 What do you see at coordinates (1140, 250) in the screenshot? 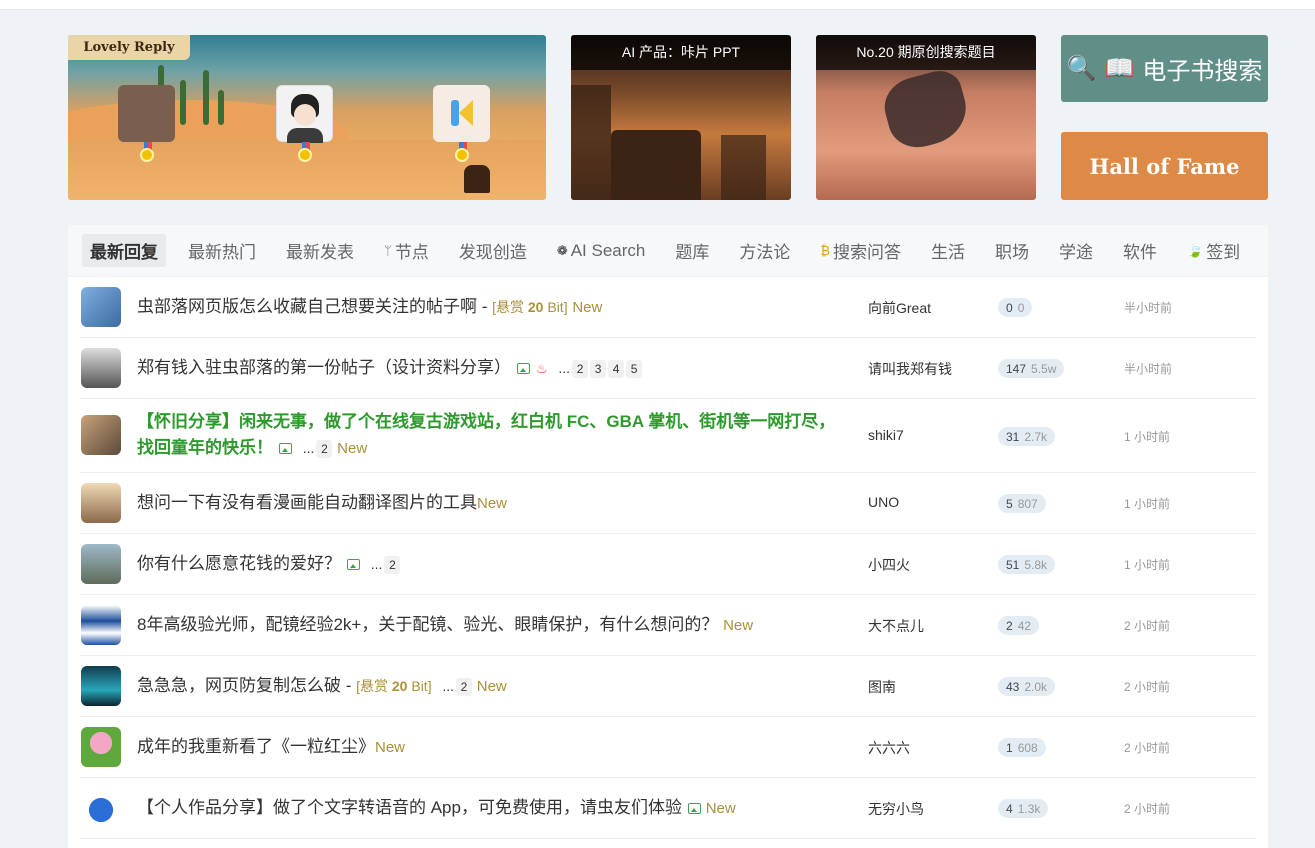
I see `tab-software: 软件` at bounding box center [1140, 250].